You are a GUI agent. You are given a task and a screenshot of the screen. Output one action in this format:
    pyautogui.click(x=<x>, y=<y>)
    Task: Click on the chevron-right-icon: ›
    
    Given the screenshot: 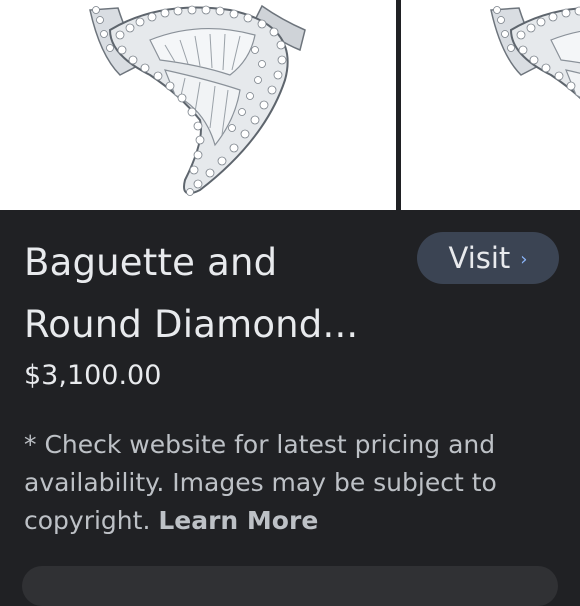 What is the action you would take?
    pyautogui.click(x=524, y=259)
    